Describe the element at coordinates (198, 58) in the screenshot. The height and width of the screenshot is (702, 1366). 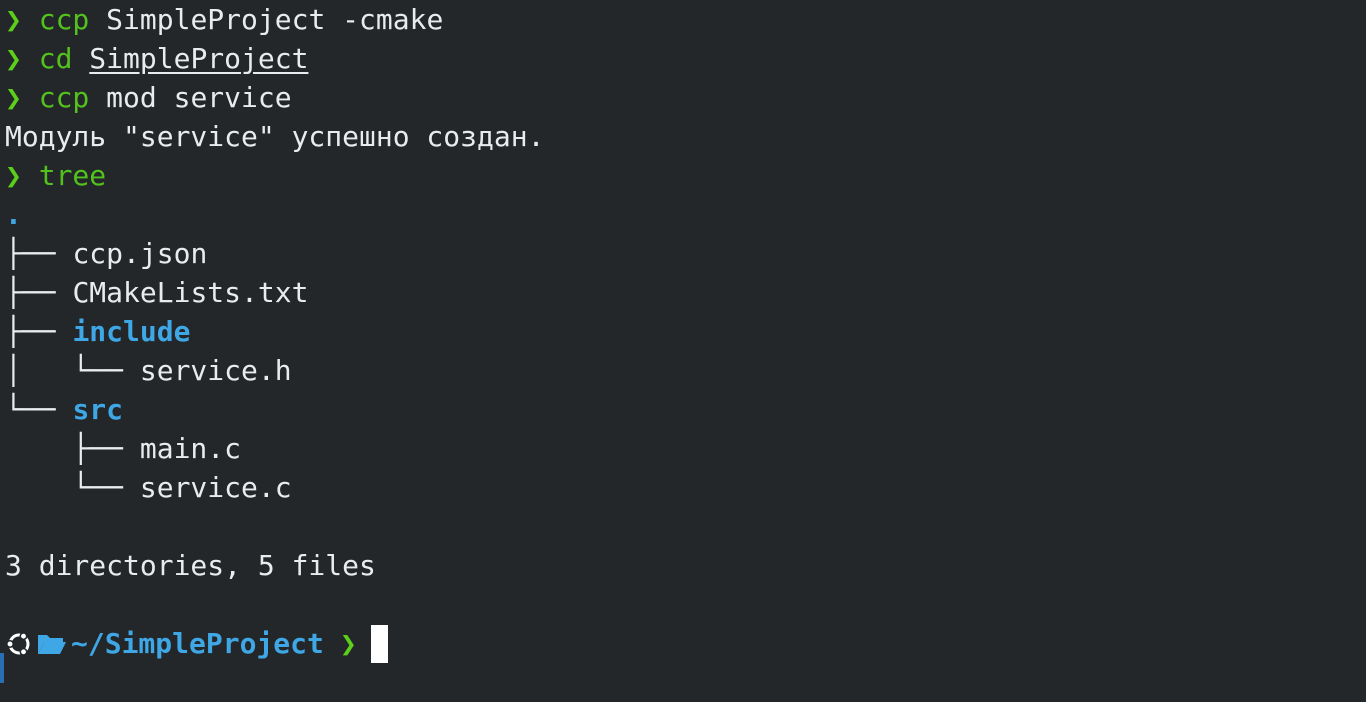
I see `command-args-path: SimpleProject` at that location.